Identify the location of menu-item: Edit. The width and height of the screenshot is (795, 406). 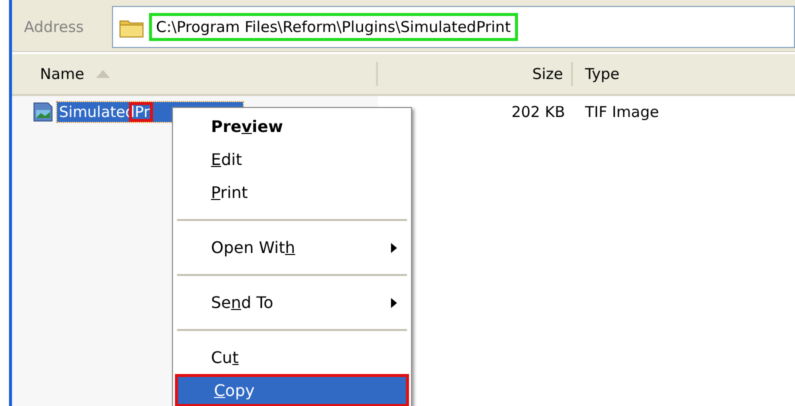
(292, 159).